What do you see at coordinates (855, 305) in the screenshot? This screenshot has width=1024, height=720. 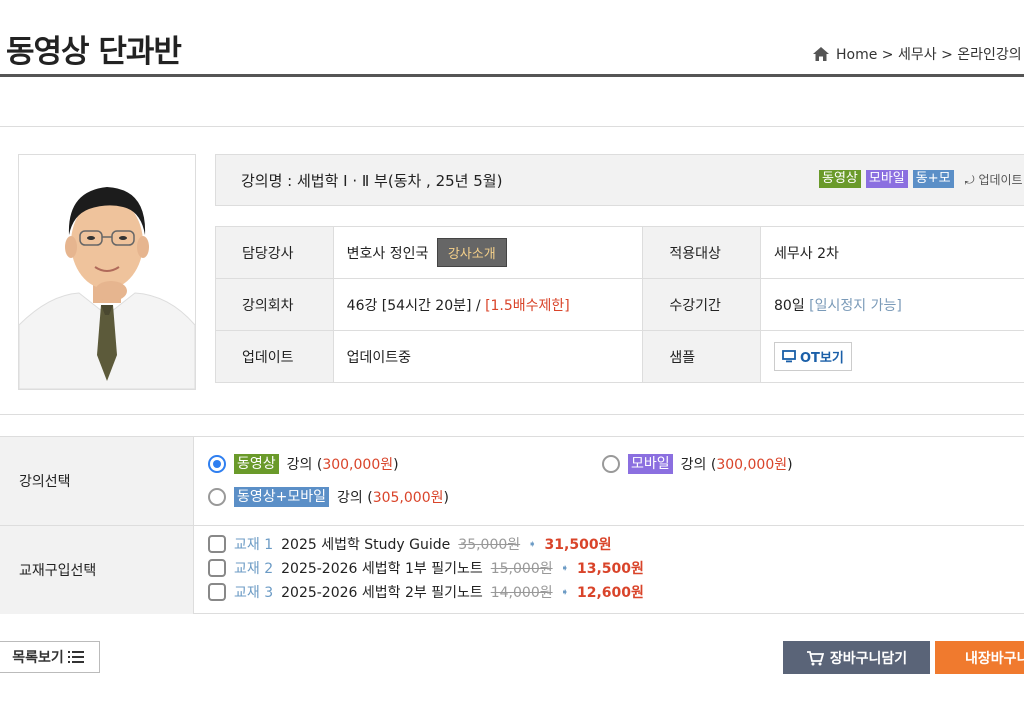 I see `period-note: [일시정지 가능]` at bounding box center [855, 305].